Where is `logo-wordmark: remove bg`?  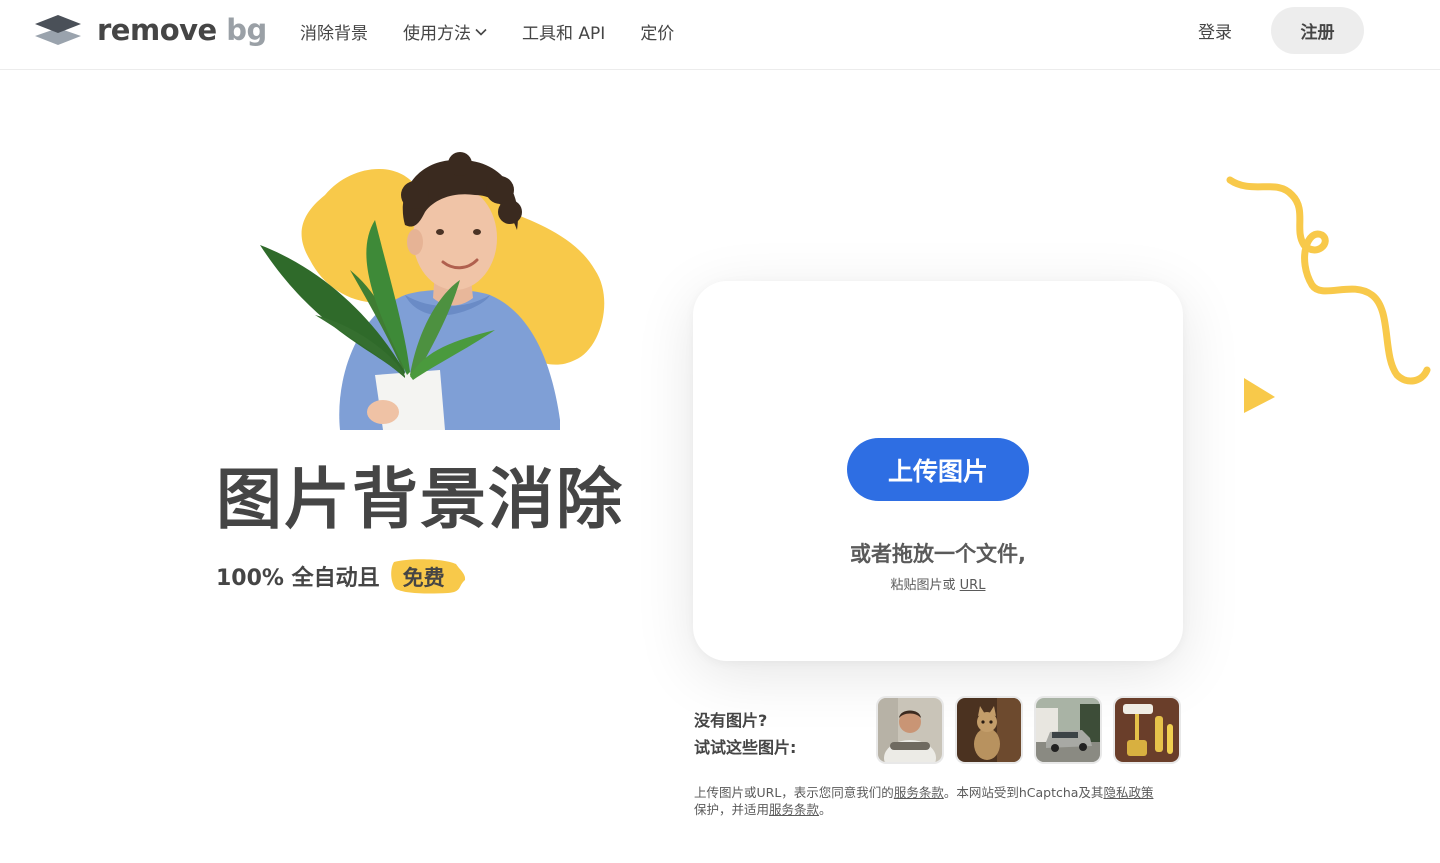
logo-wordmark: remove bg is located at coordinates (182, 30).